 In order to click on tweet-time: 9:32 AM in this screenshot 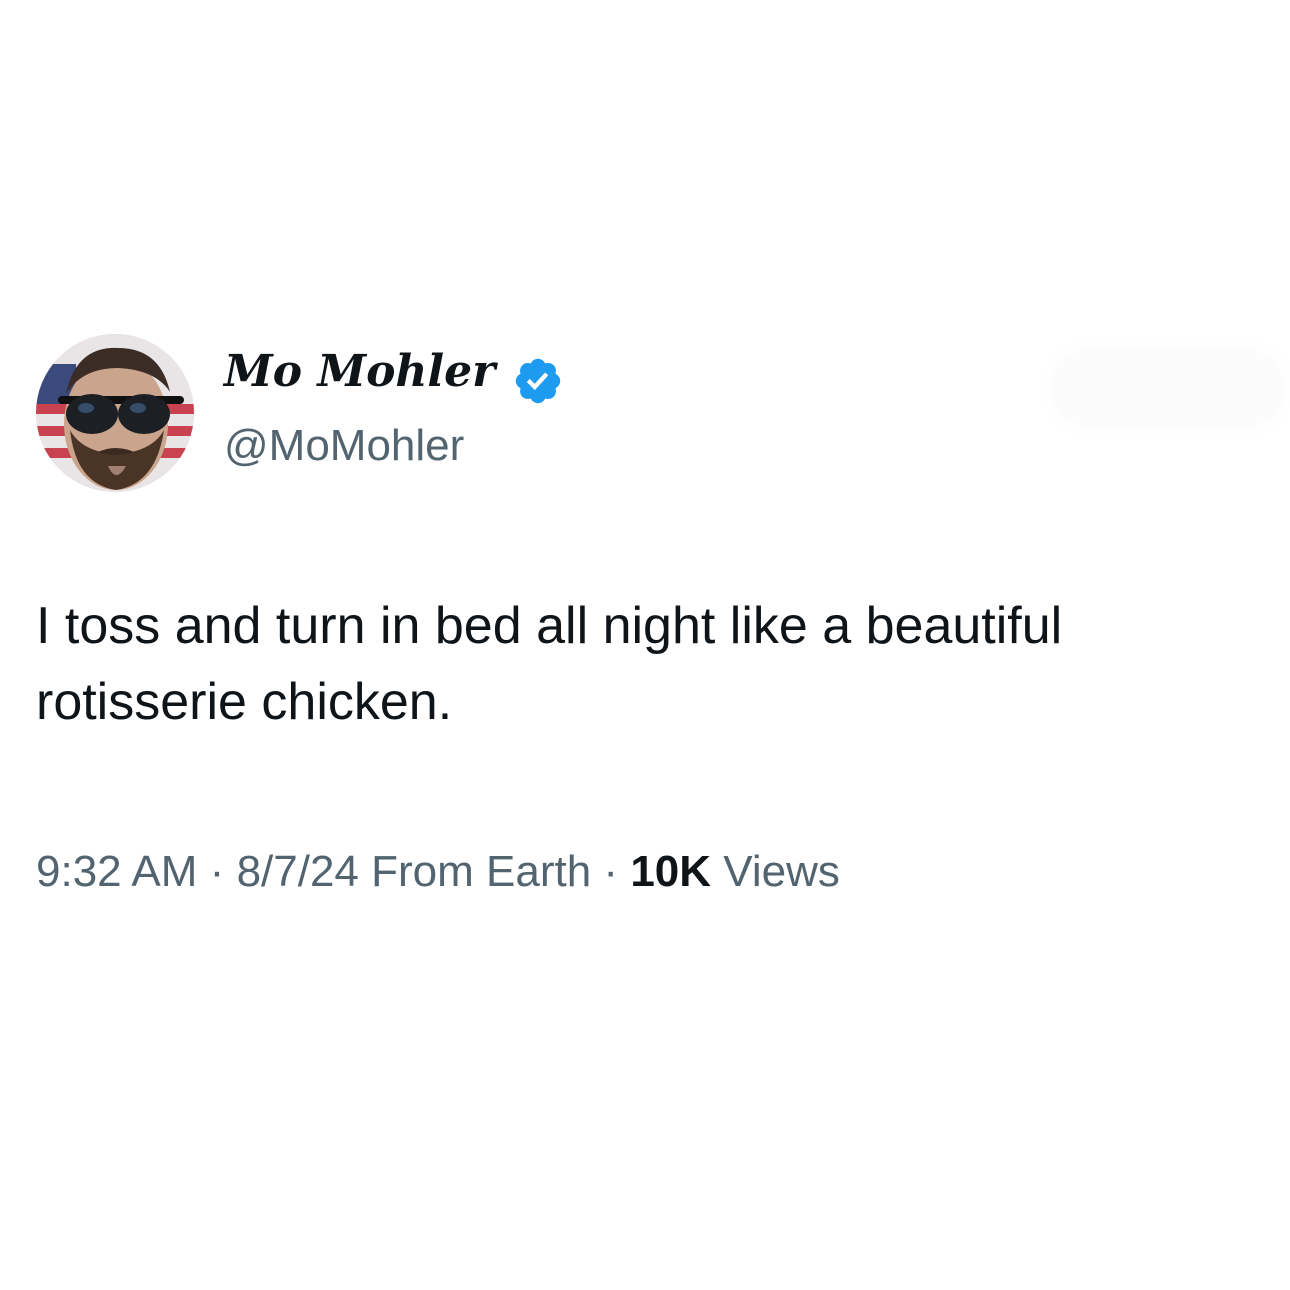, I will do `click(116, 871)`.